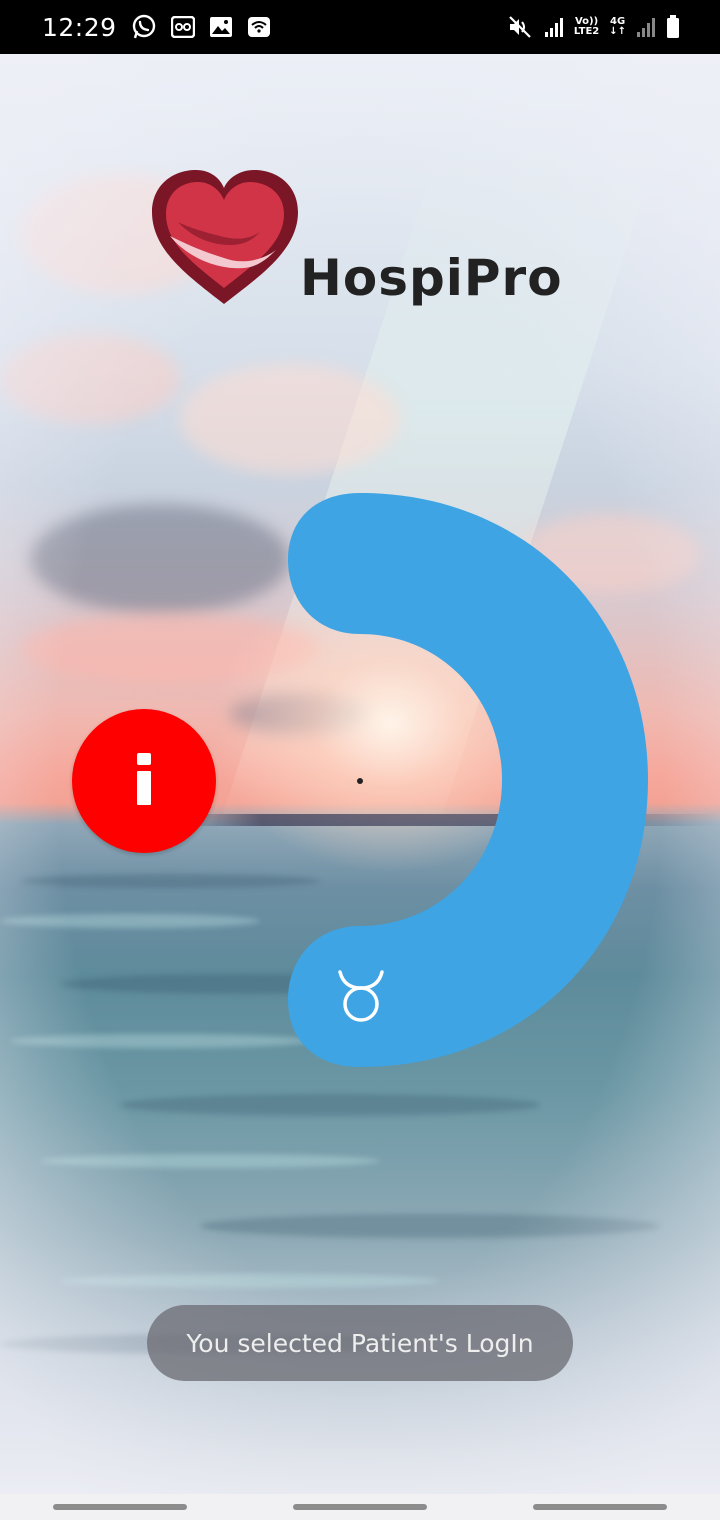 The width and height of the screenshot is (720, 1520). I want to click on wifi-icon, so click(259, 27).